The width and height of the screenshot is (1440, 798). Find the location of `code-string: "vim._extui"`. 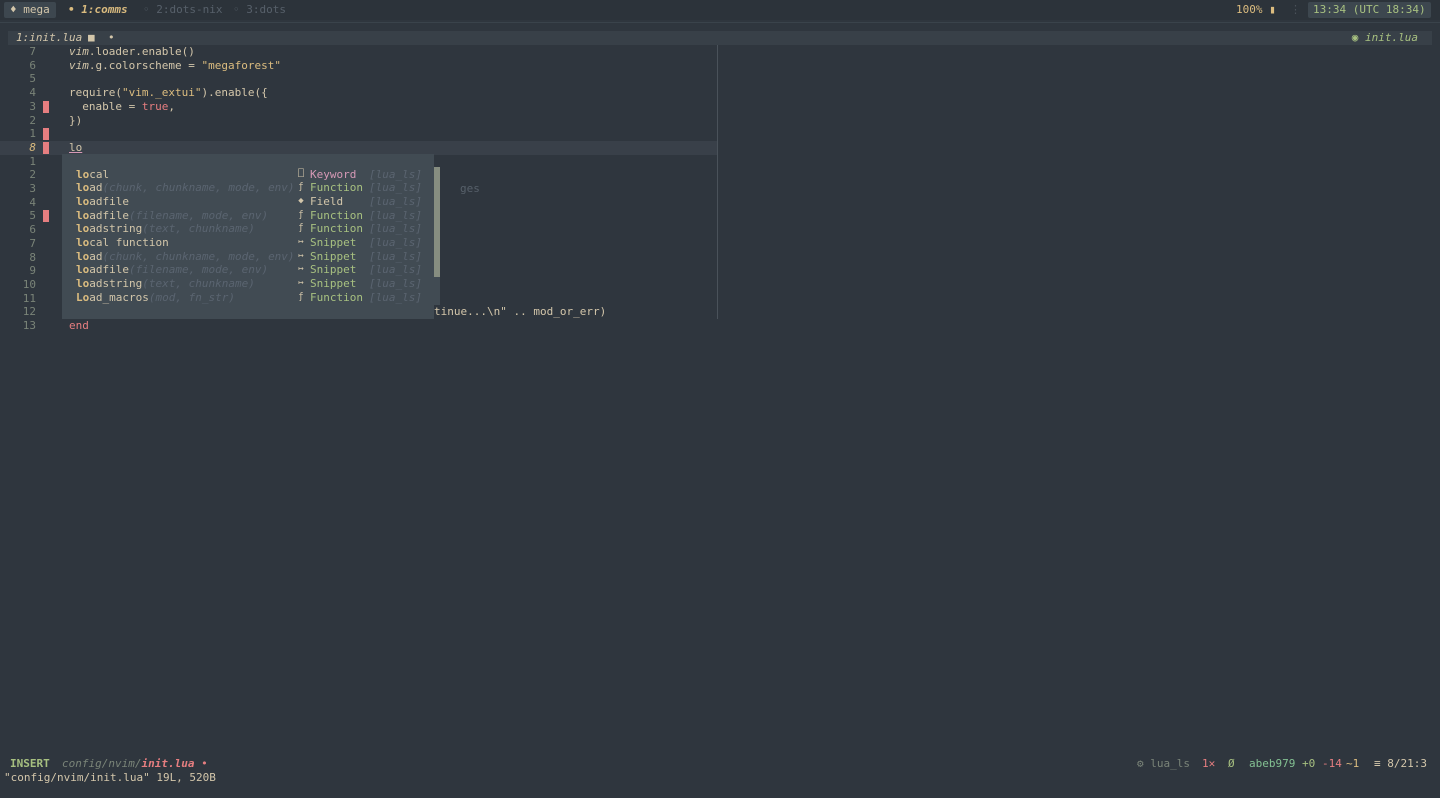

code-string: "vim._extui" is located at coordinates (161, 93).